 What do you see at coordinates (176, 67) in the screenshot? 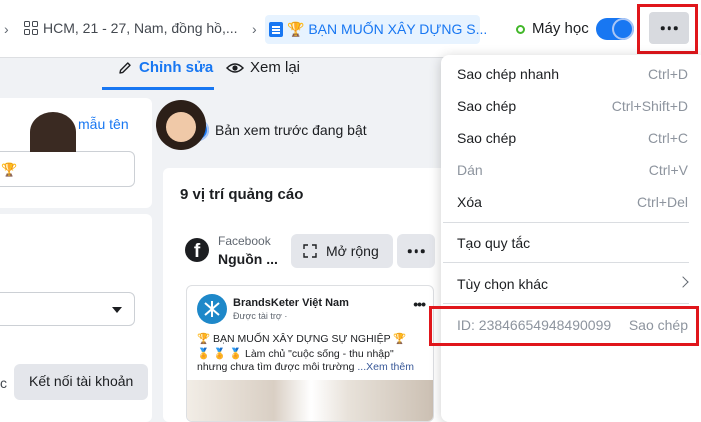
I see `tab-edit-label: Chỉnh sửa` at bounding box center [176, 67].